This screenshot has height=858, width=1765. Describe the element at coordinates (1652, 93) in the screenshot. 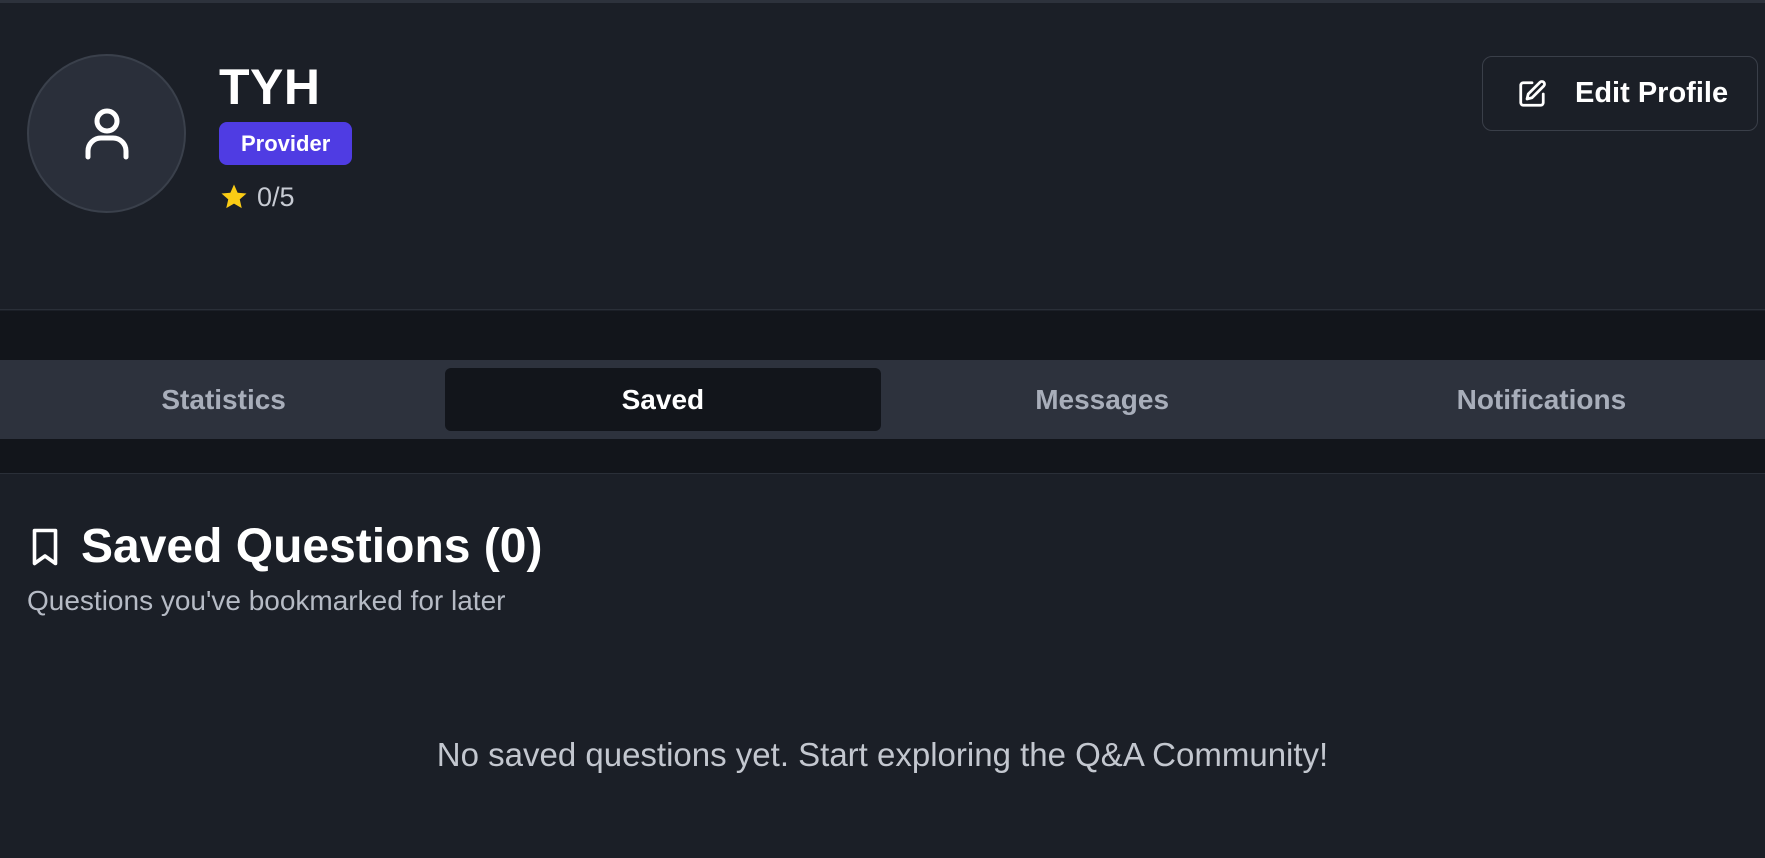

I see `edit-profile-label: Edit Profile` at that location.